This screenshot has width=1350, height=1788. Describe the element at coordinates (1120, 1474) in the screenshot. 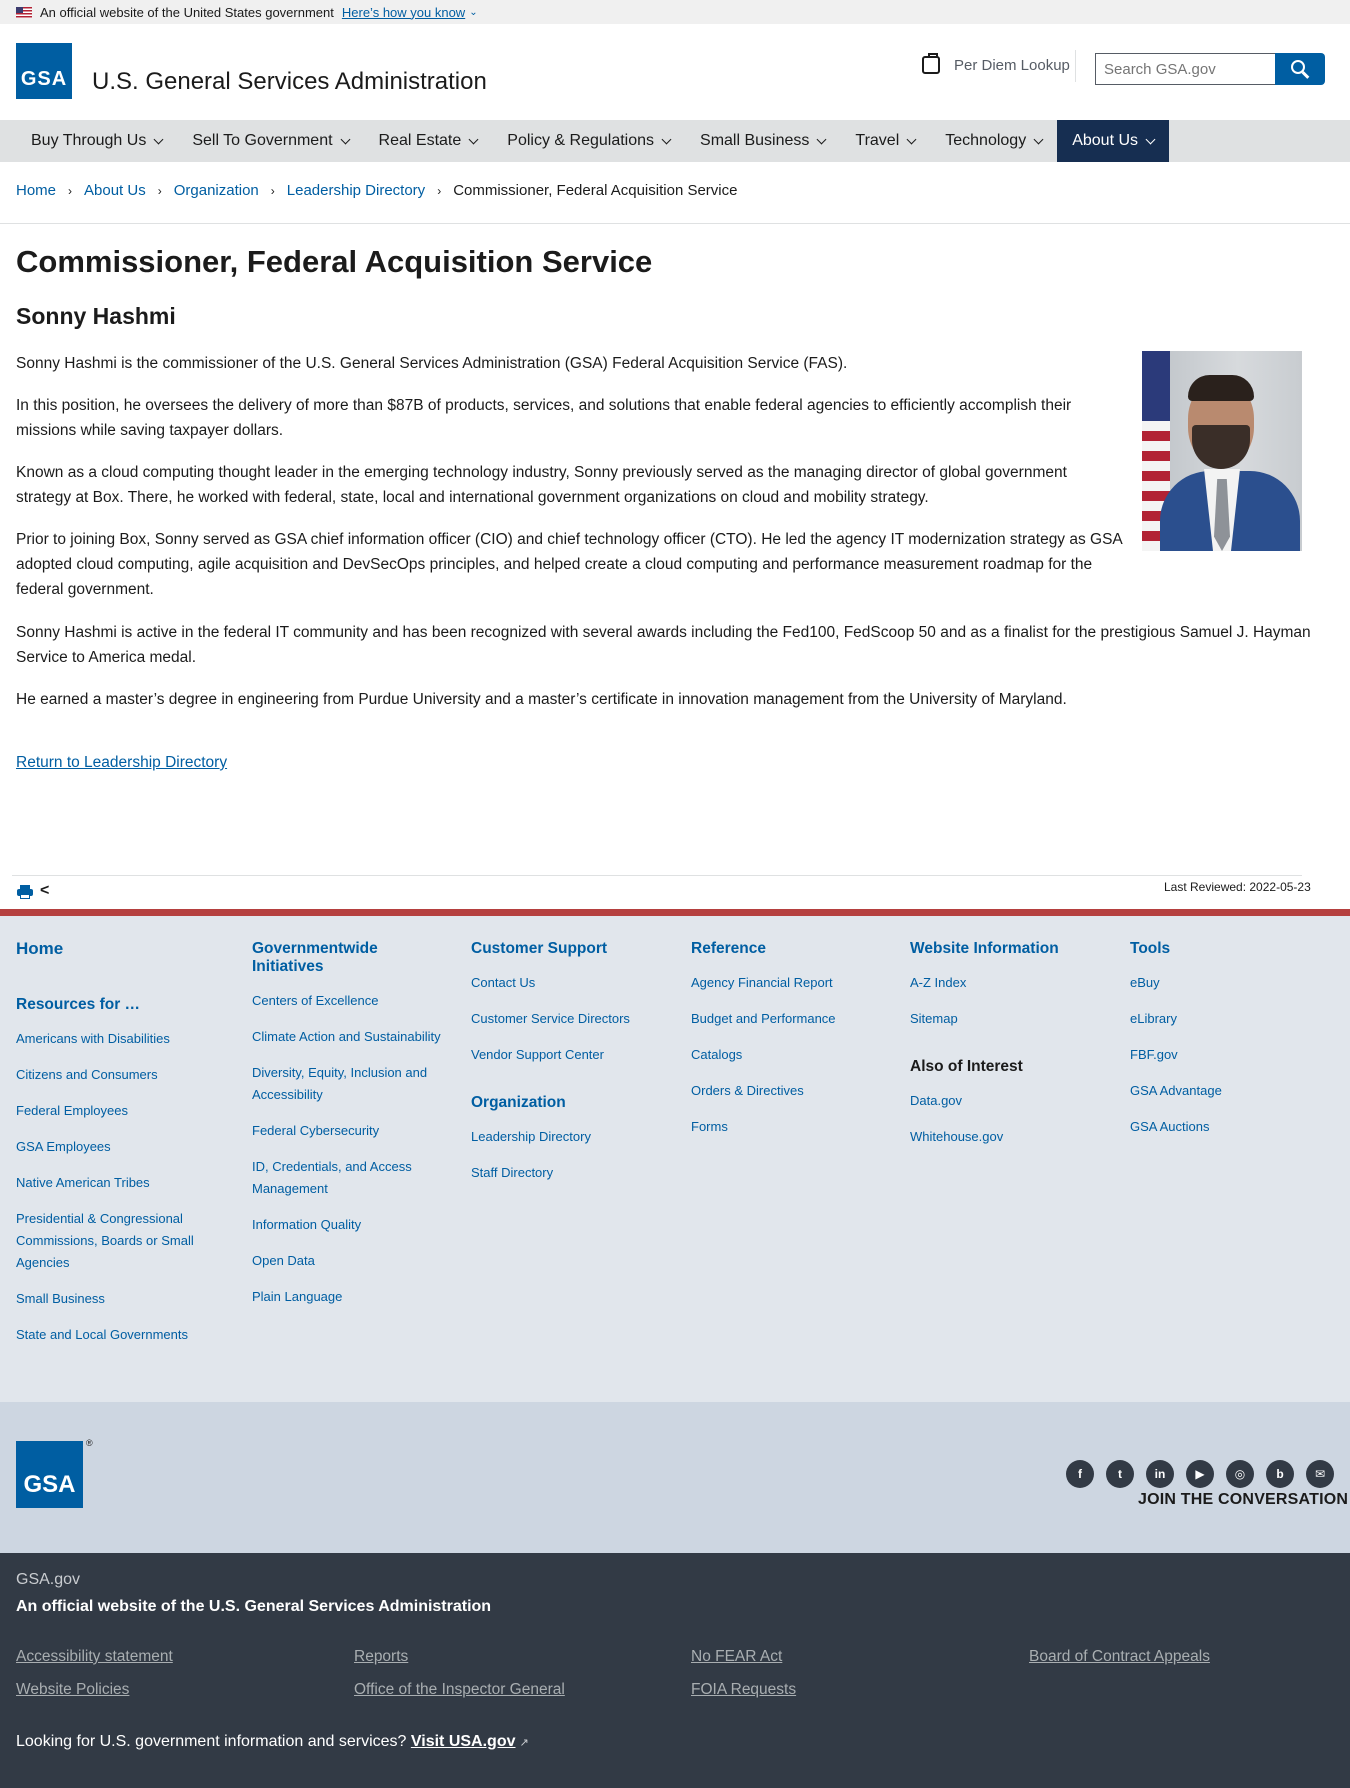

I see `twitter-icon: t` at that location.